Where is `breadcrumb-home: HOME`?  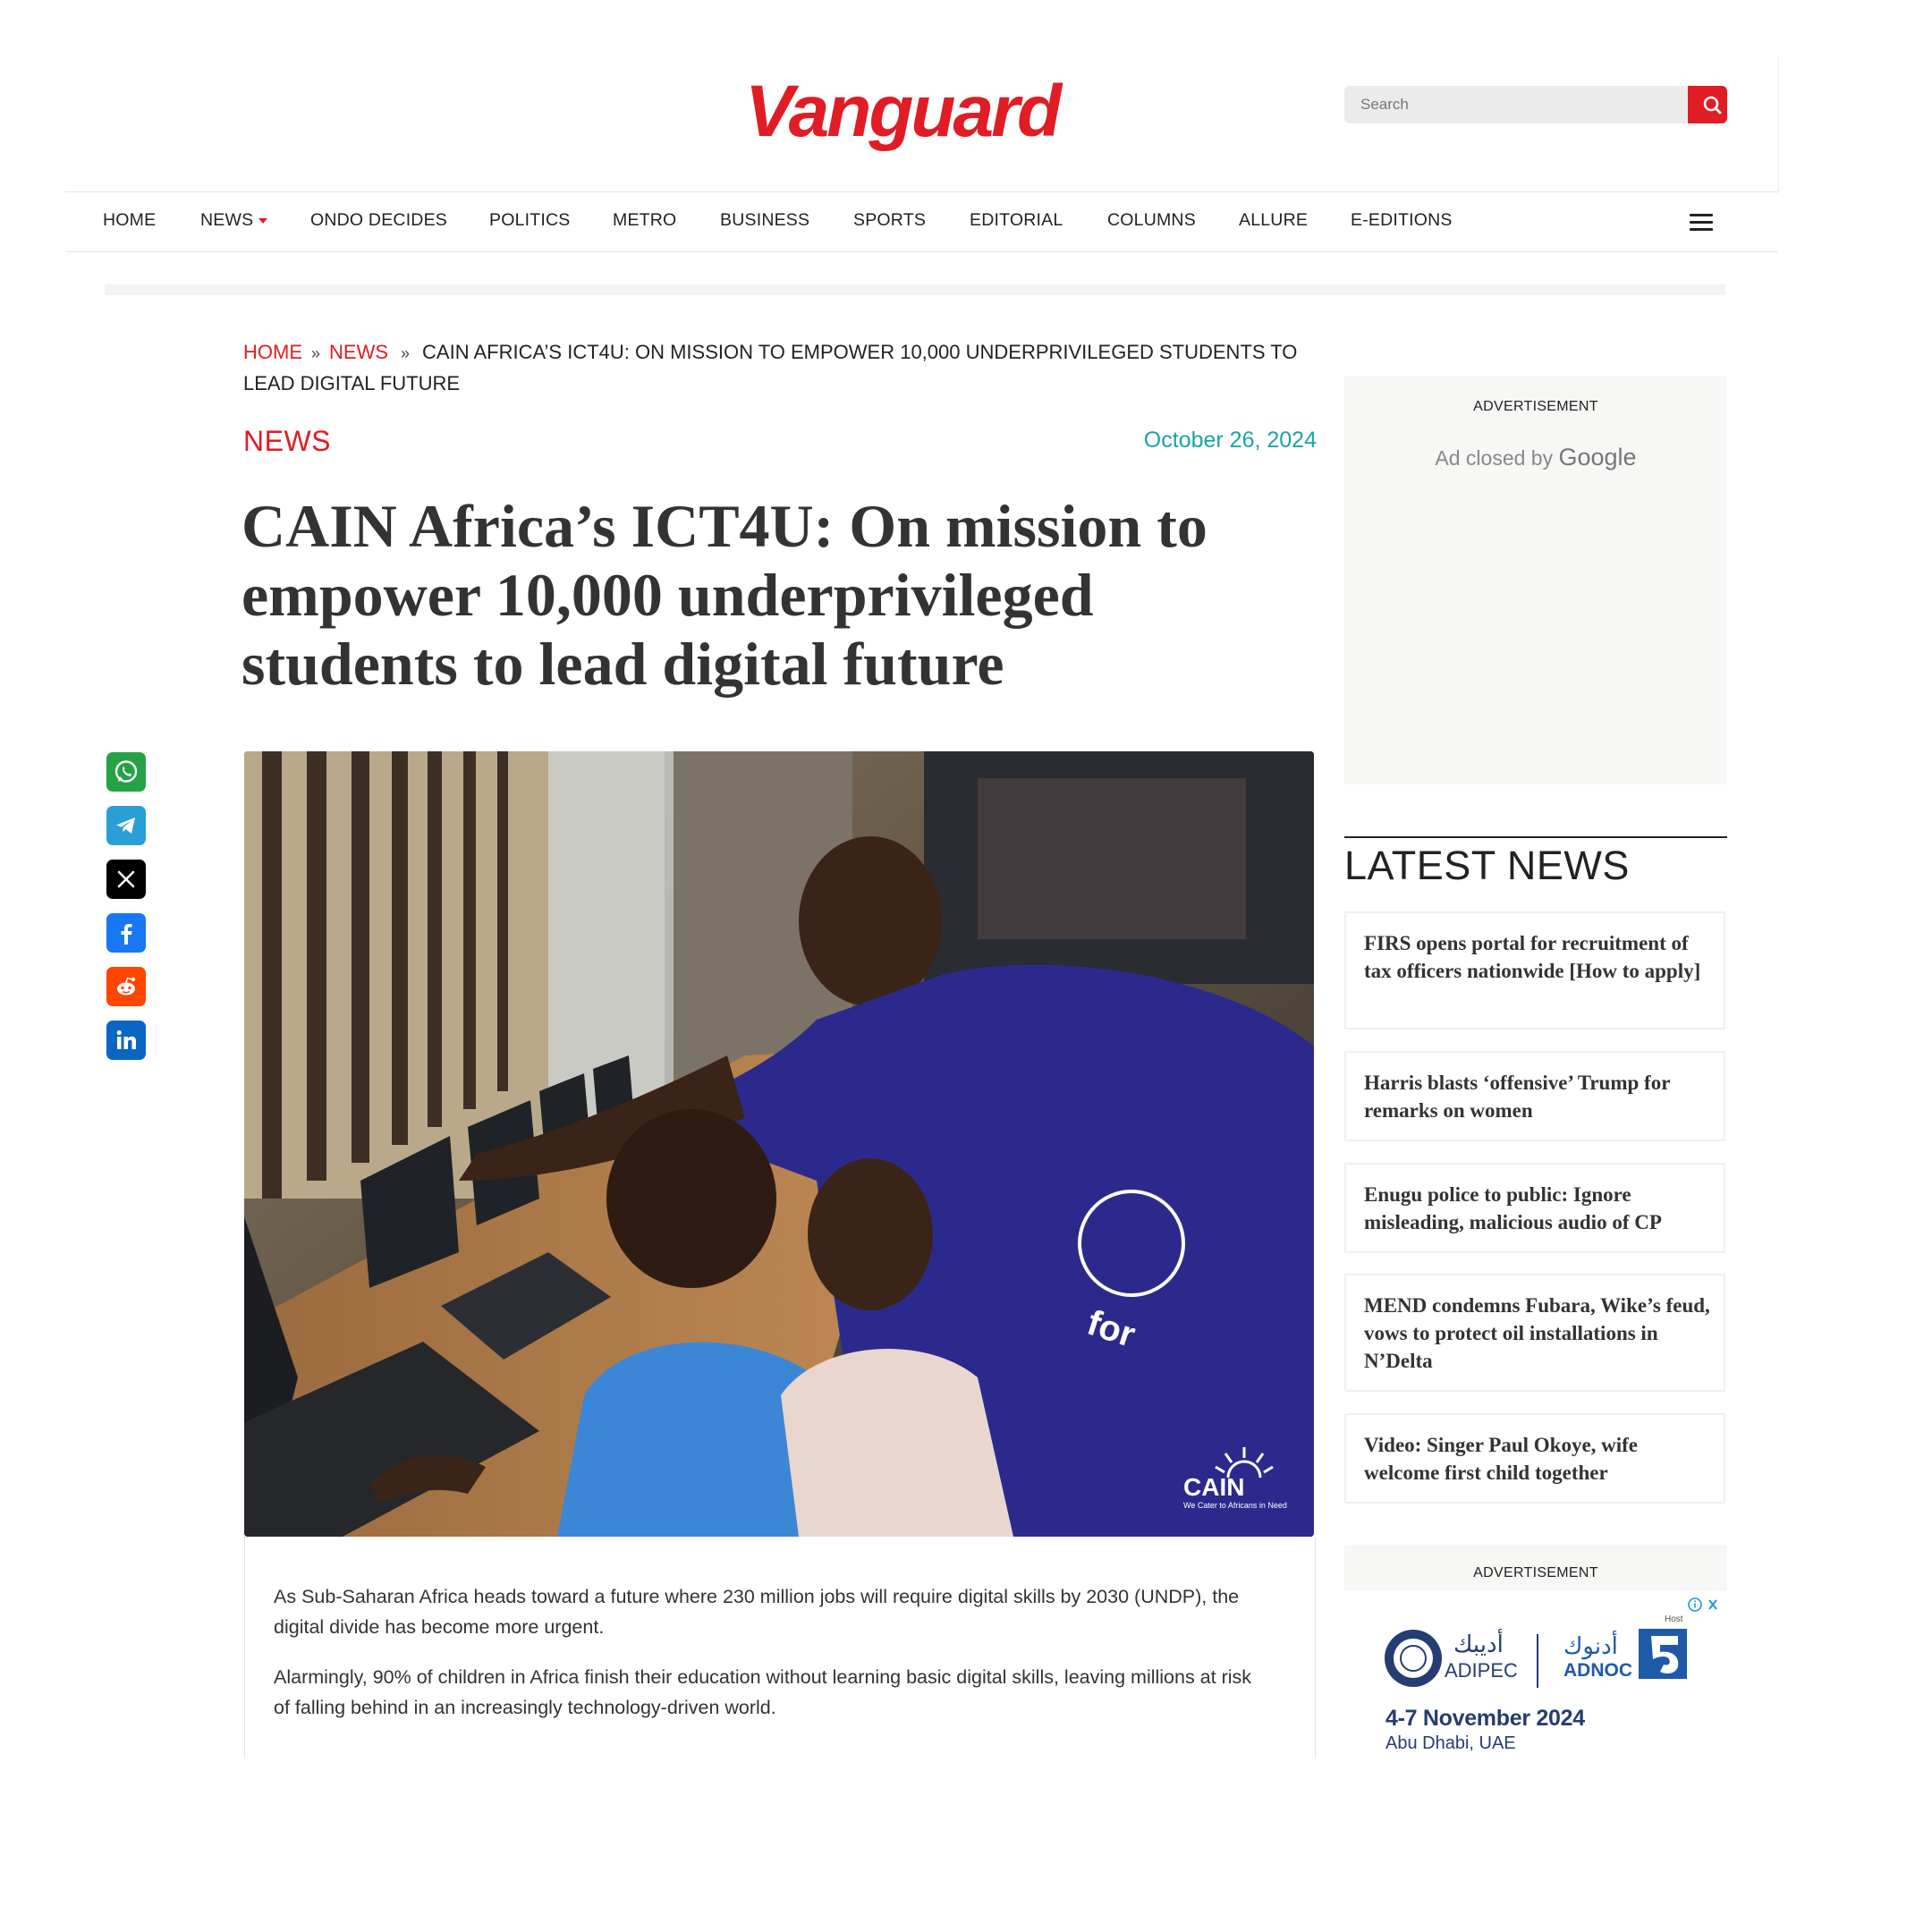 breadcrumb-home: HOME is located at coordinates (272, 352).